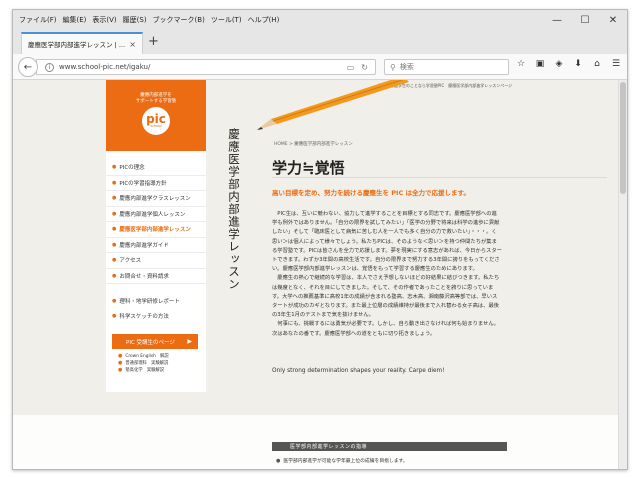 The width and height of the screenshot is (640, 479). Describe the element at coordinates (145, 370) in the screenshot. I see `sub-link-label: 塾高化学 実験解説` at that location.